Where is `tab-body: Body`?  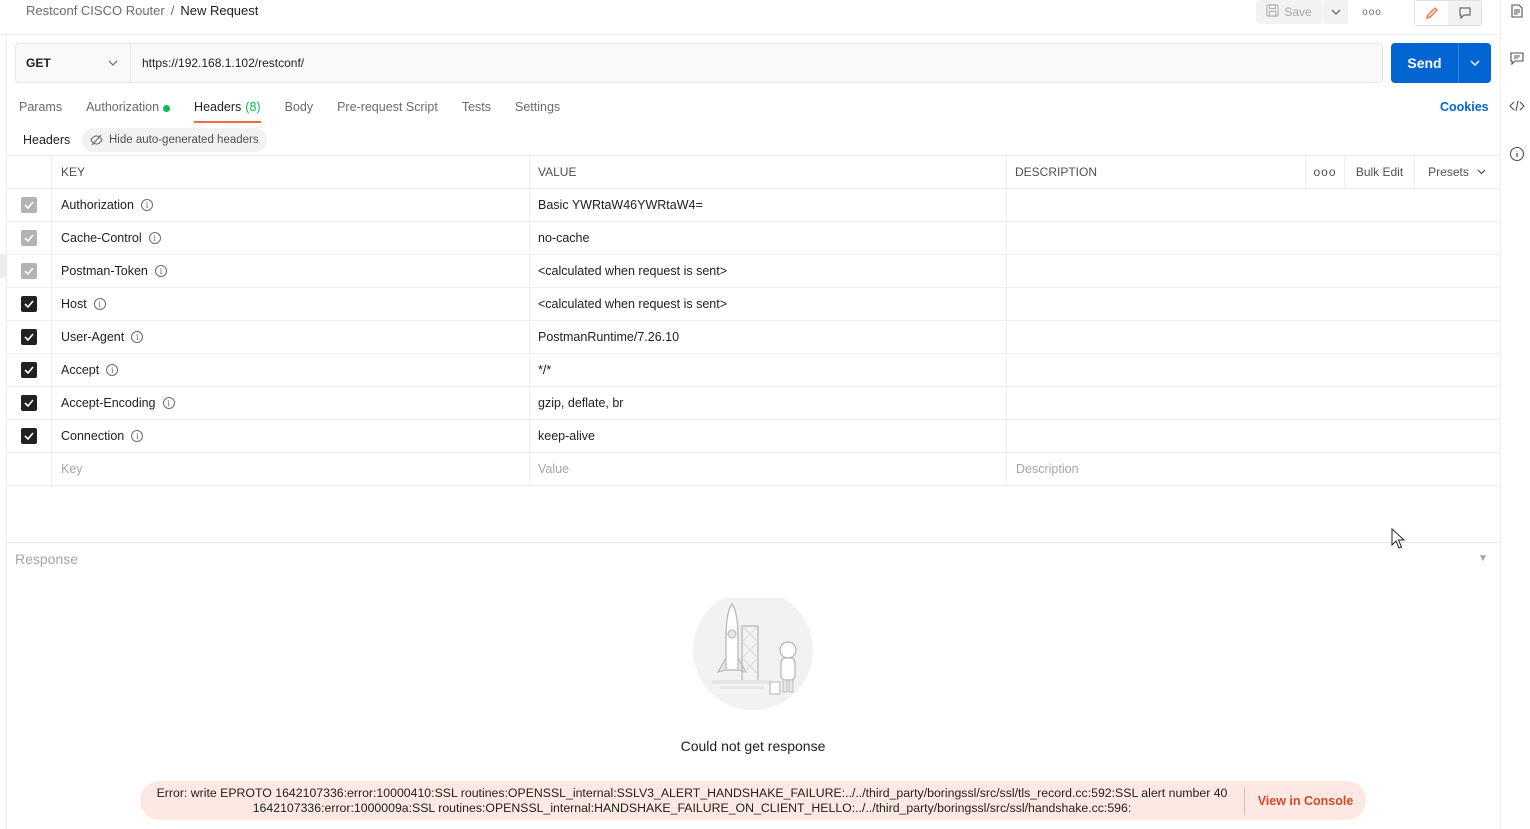
tab-body: Body is located at coordinates (299, 109).